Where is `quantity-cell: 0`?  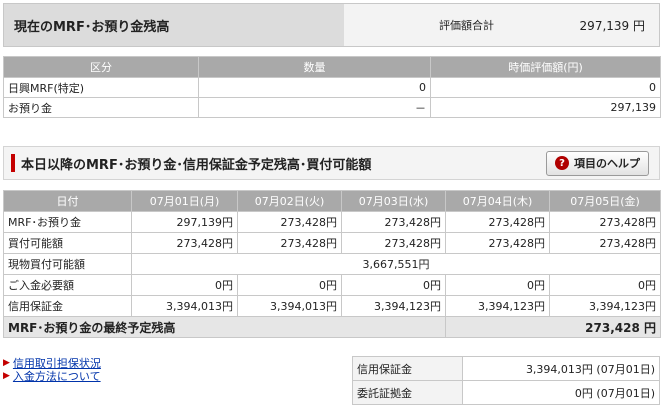
quantity-cell: 0 is located at coordinates (314, 87).